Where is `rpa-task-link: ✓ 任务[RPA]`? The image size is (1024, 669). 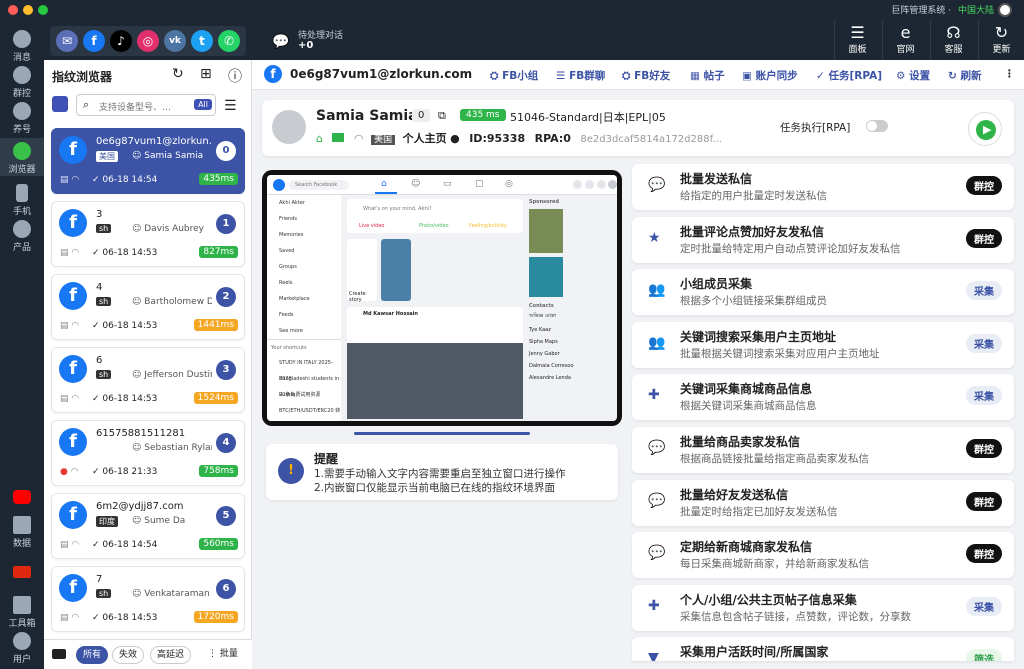 rpa-task-link: ✓ 任务[RPA] is located at coordinates (849, 75).